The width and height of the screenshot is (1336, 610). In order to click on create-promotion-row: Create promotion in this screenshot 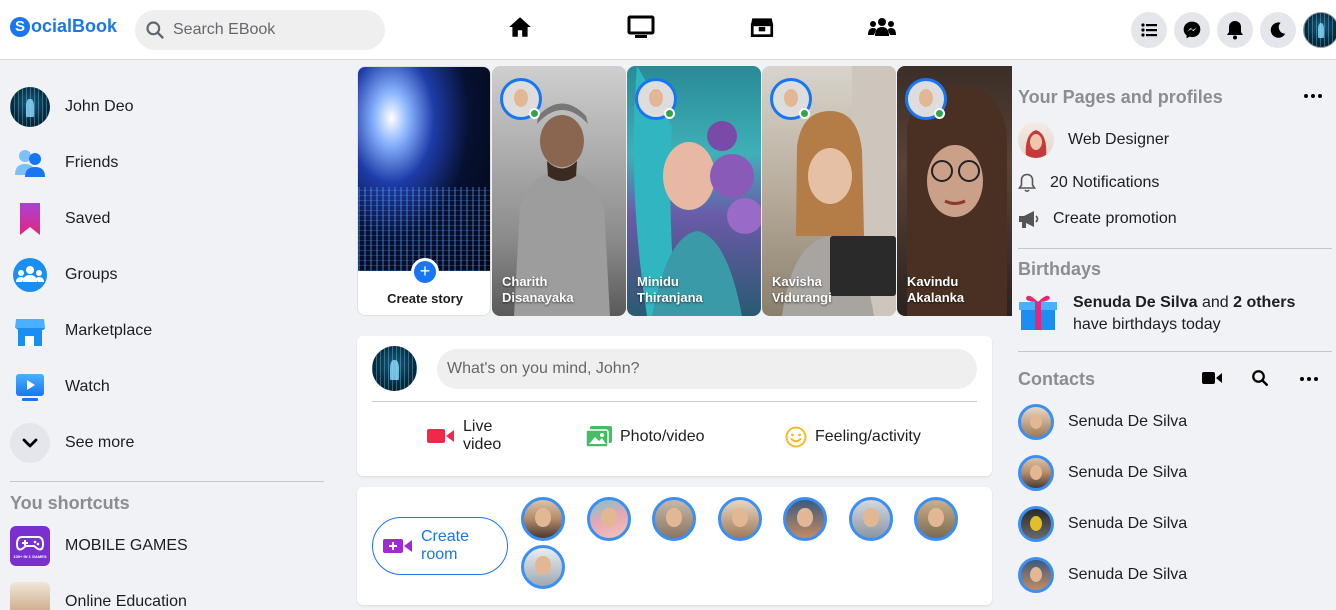, I will do `click(1097, 219)`.